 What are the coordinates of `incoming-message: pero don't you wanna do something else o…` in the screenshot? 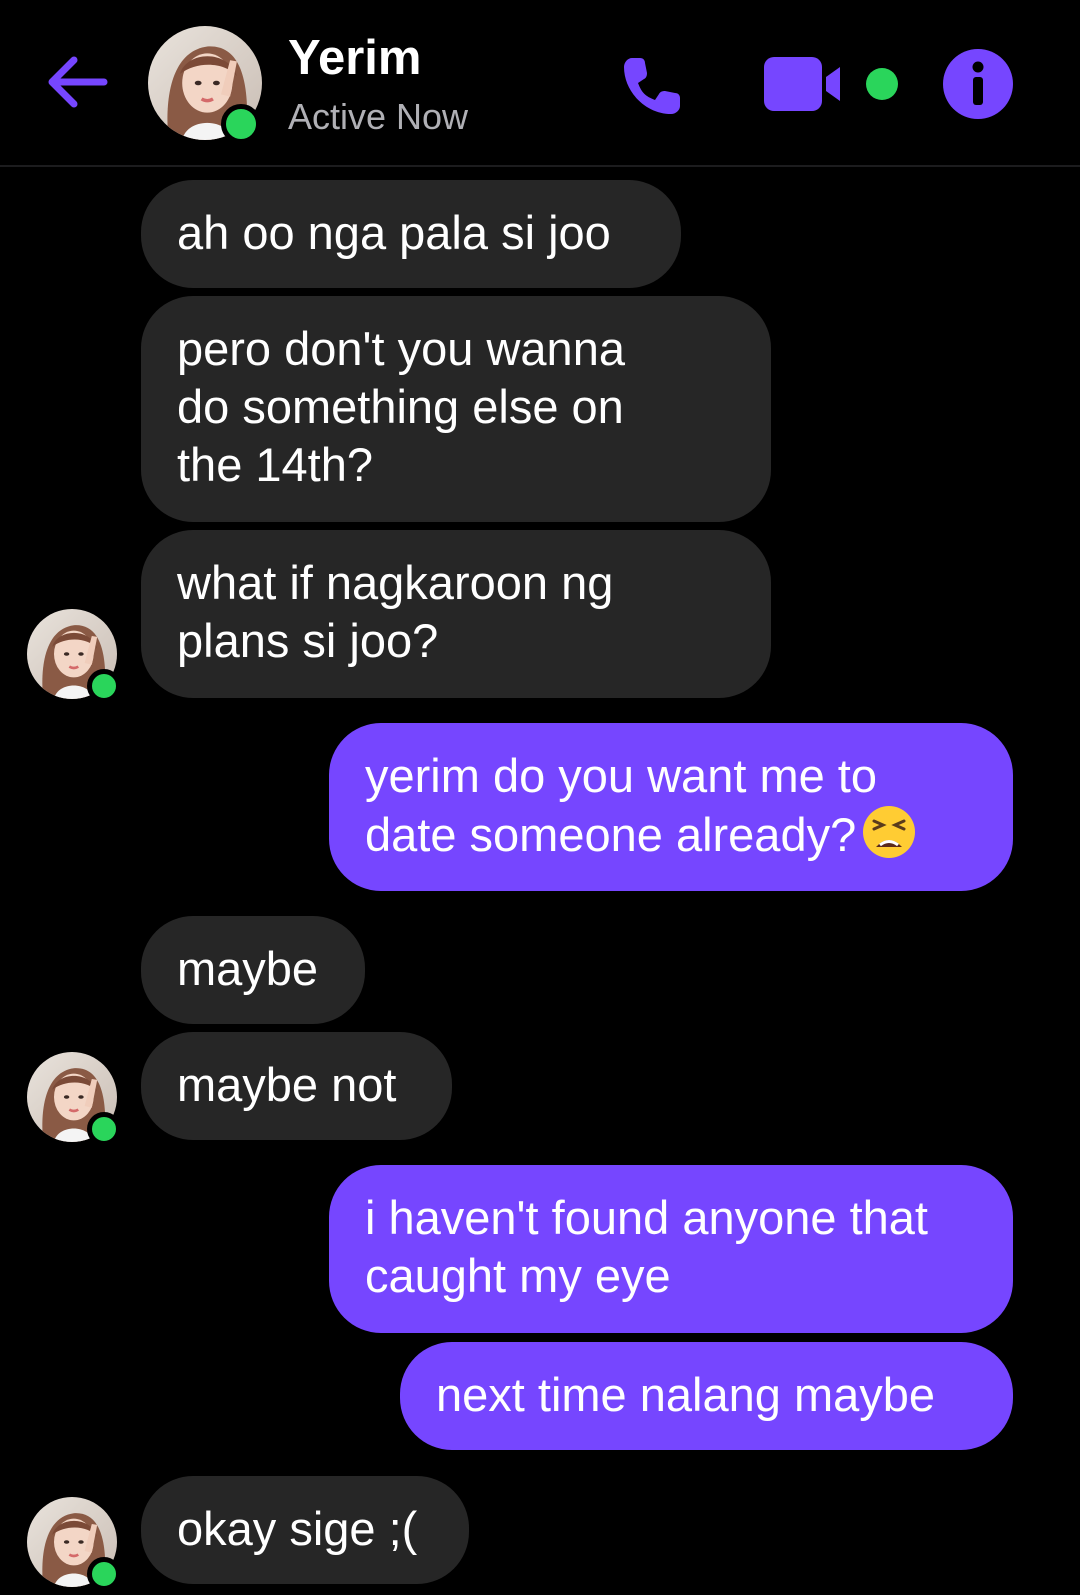 It's located at (456, 409).